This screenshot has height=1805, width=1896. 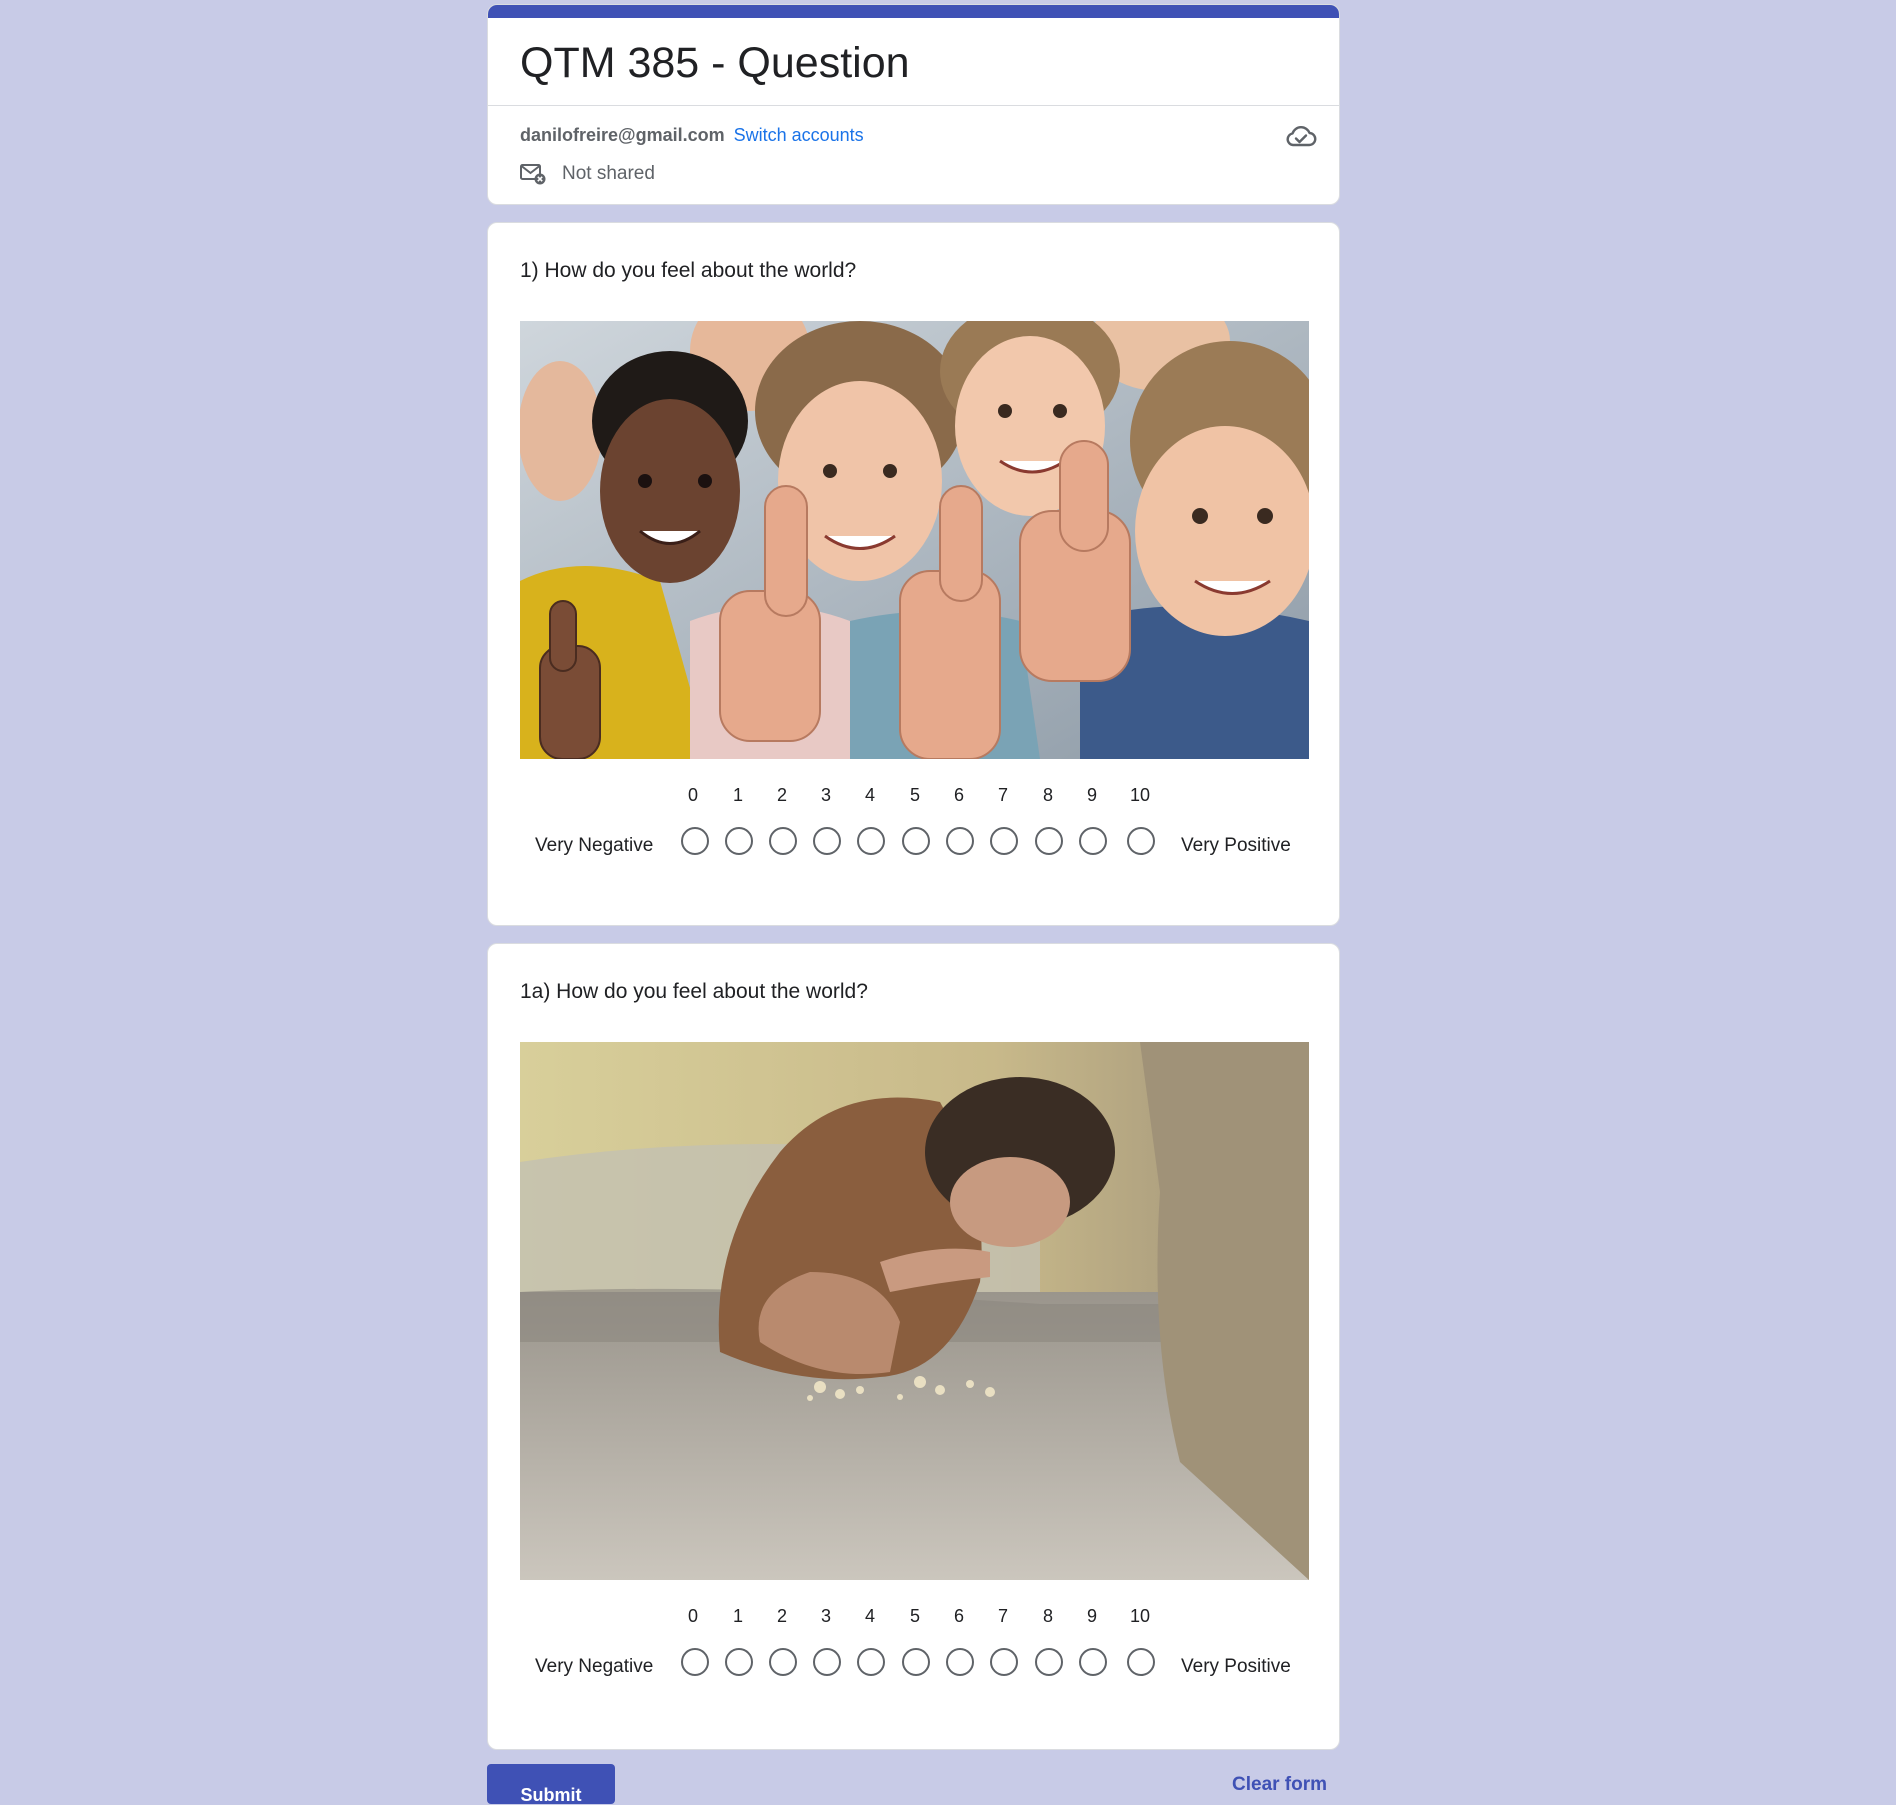 I want to click on clear-form-link: Clear form, so click(x=1279, y=1785).